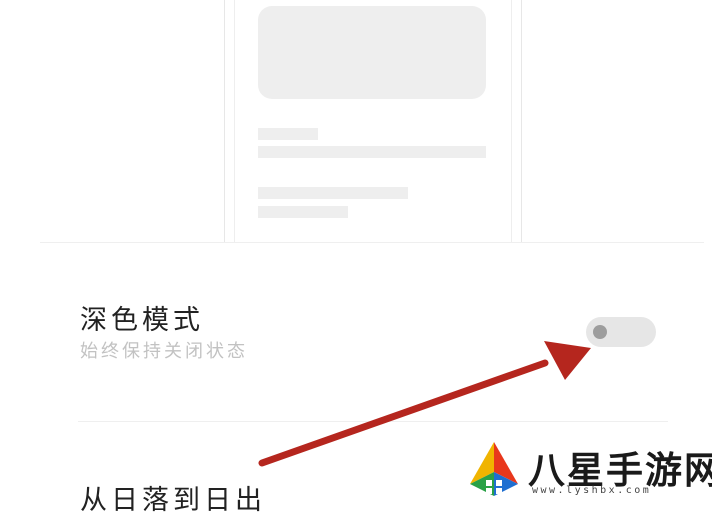 The image size is (712, 517). What do you see at coordinates (372, 242) in the screenshot?
I see `section-divider` at bounding box center [372, 242].